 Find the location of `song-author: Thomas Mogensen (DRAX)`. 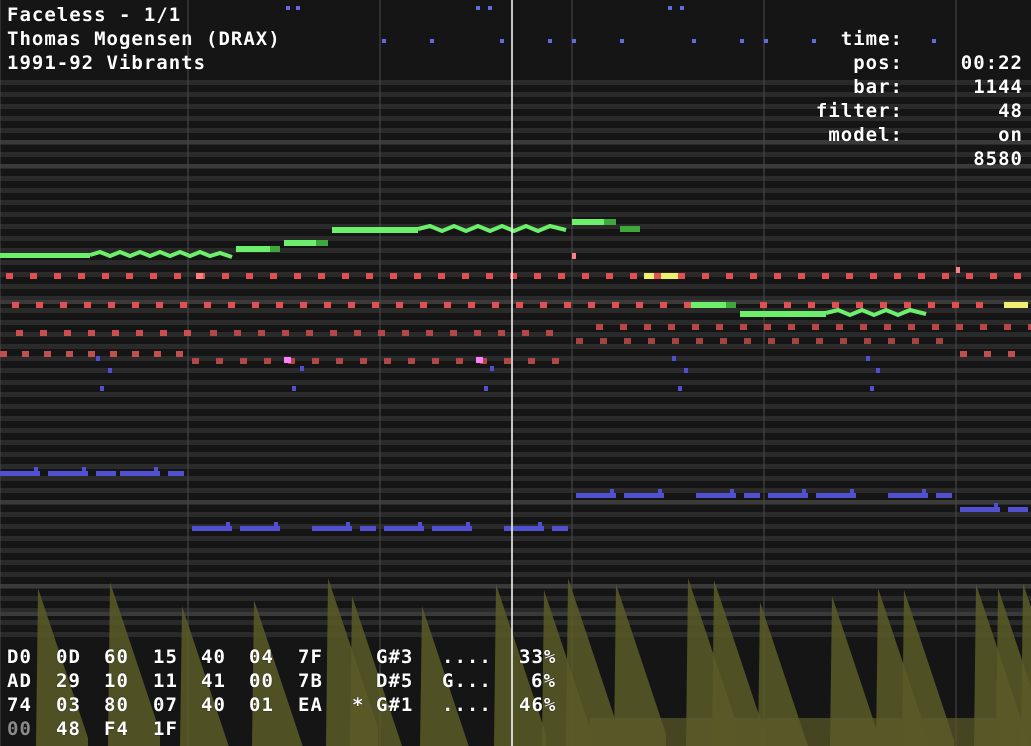

song-author: Thomas Mogensen (DRAX) is located at coordinates (144, 39).